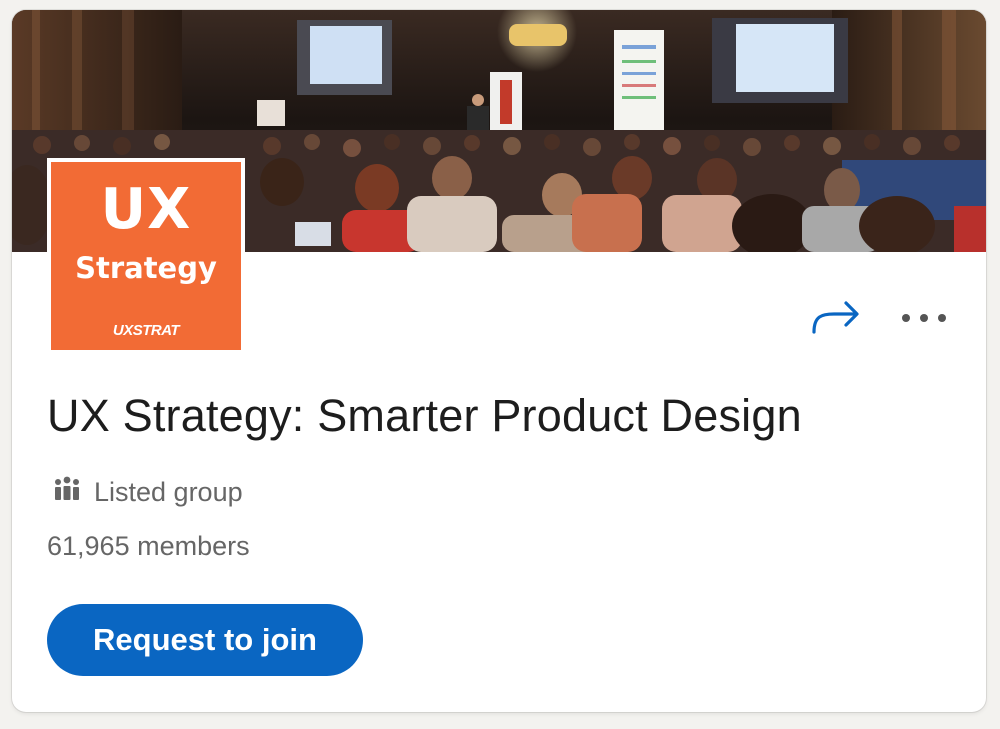 The width and height of the screenshot is (1000, 729). What do you see at coordinates (924, 318) in the screenshot?
I see `more-dots-icon` at bounding box center [924, 318].